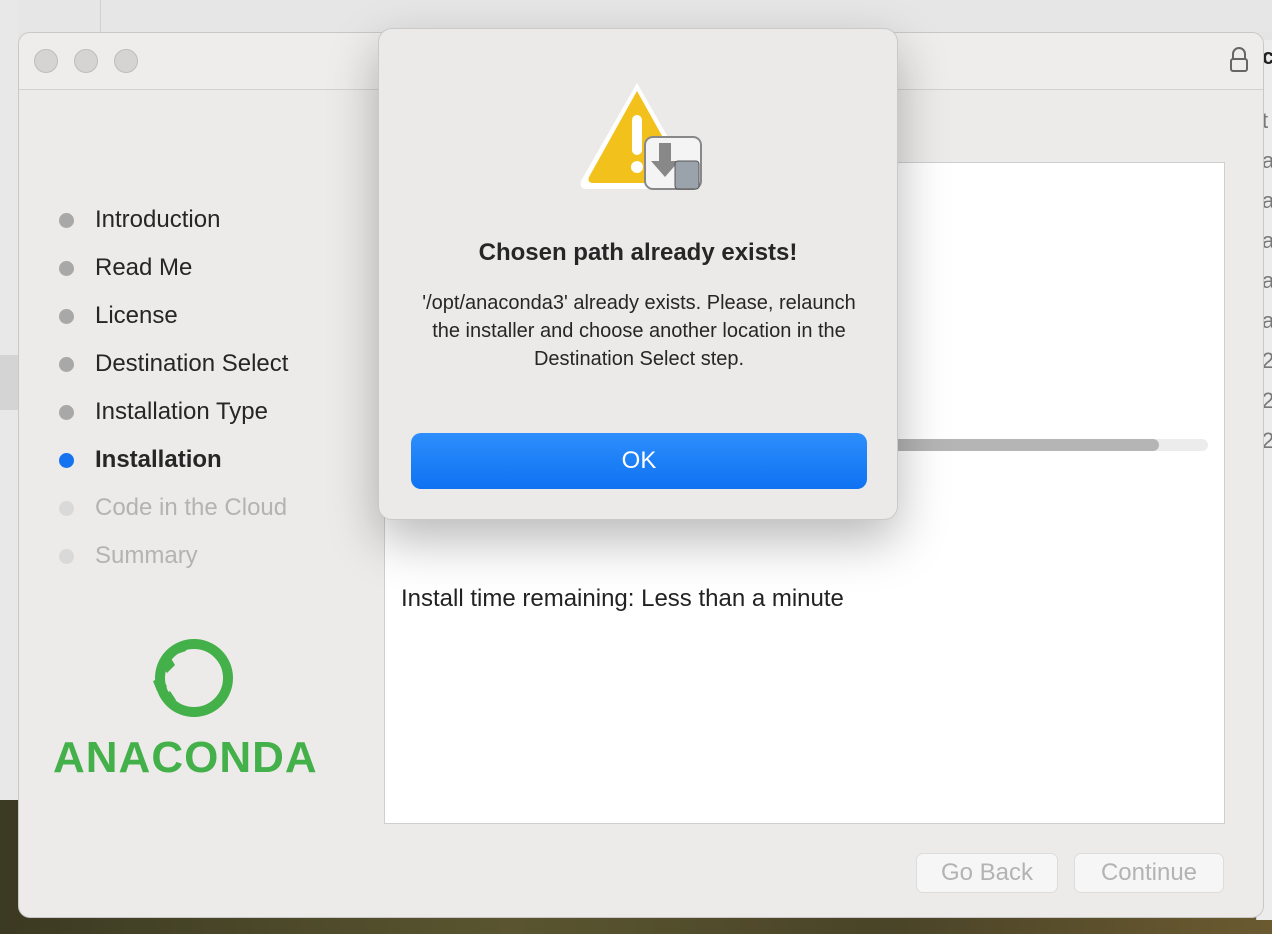 The width and height of the screenshot is (1272, 934). I want to click on step-label: License, so click(136, 315).